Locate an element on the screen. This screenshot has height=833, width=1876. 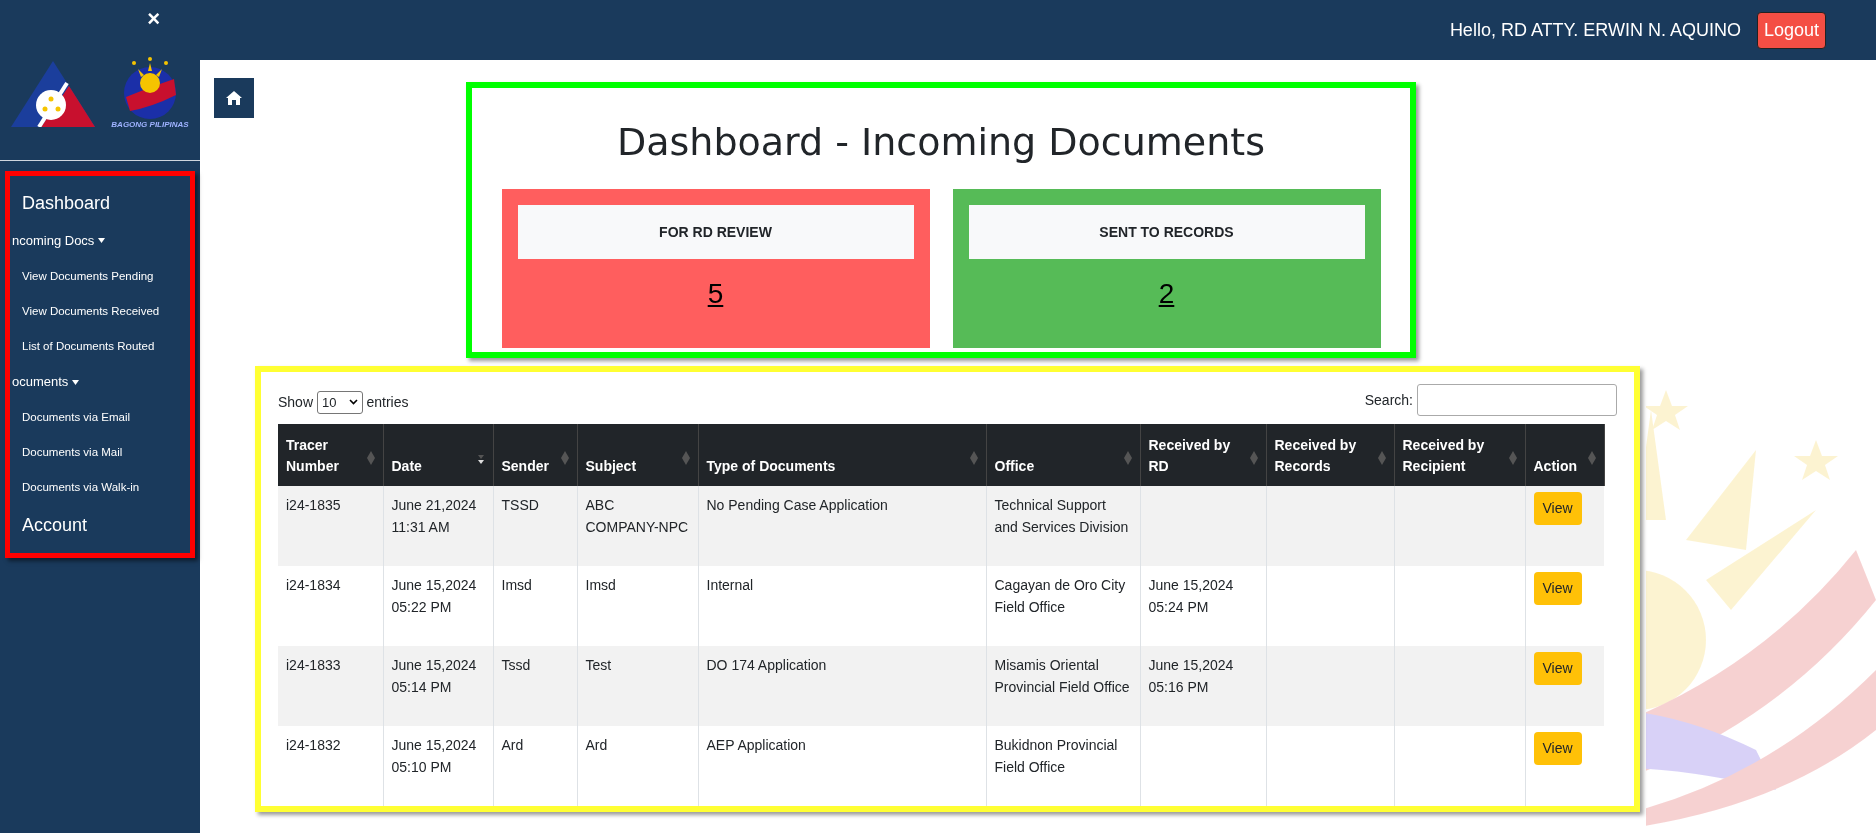
sidebar-subitem: Documents via Walk-in is located at coordinates (100, 488).